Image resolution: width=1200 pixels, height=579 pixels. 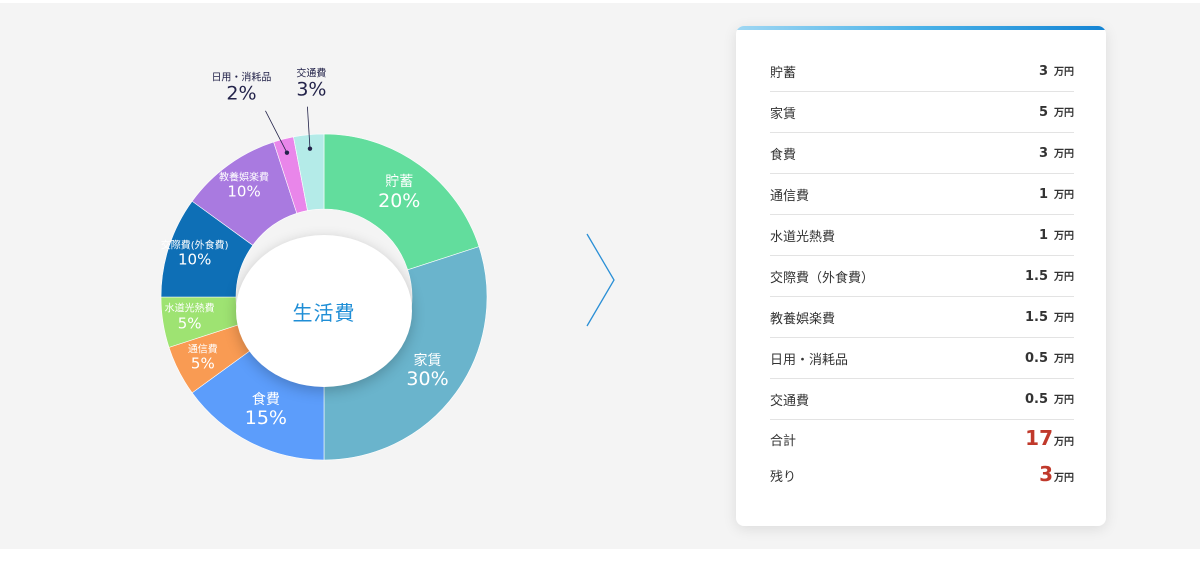 What do you see at coordinates (427, 379) in the screenshot?
I see `slice-percent: 30%` at bounding box center [427, 379].